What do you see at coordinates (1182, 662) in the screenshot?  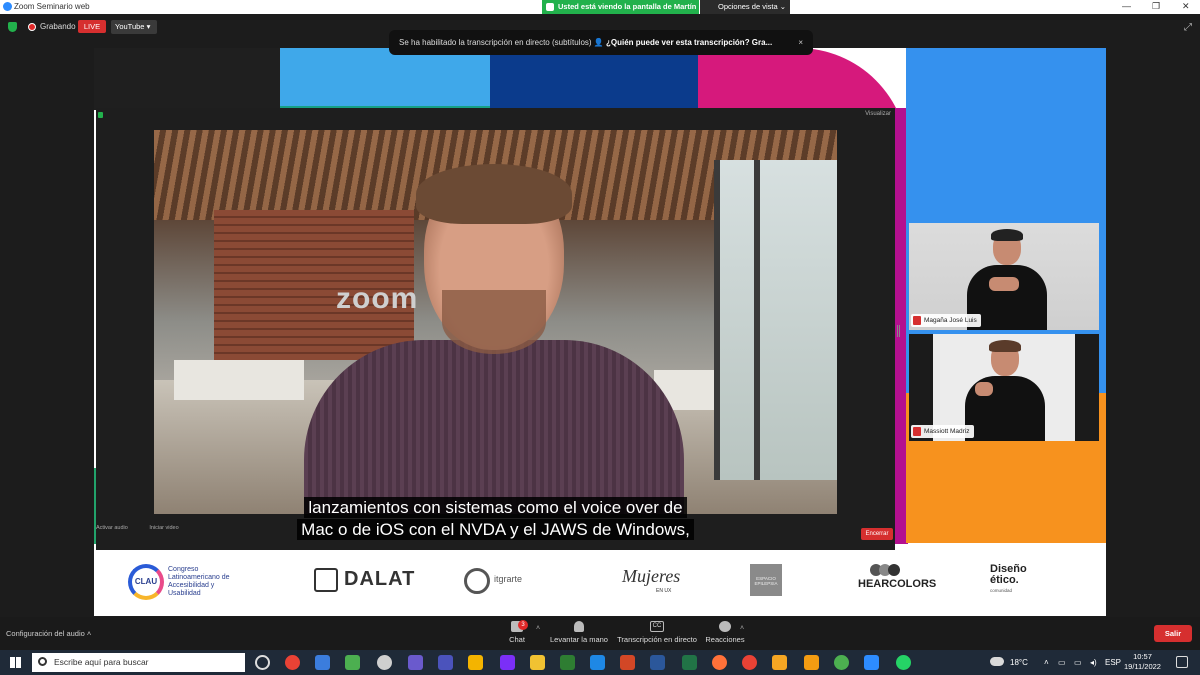 I see `notifications-icon` at bounding box center [1182, 662].